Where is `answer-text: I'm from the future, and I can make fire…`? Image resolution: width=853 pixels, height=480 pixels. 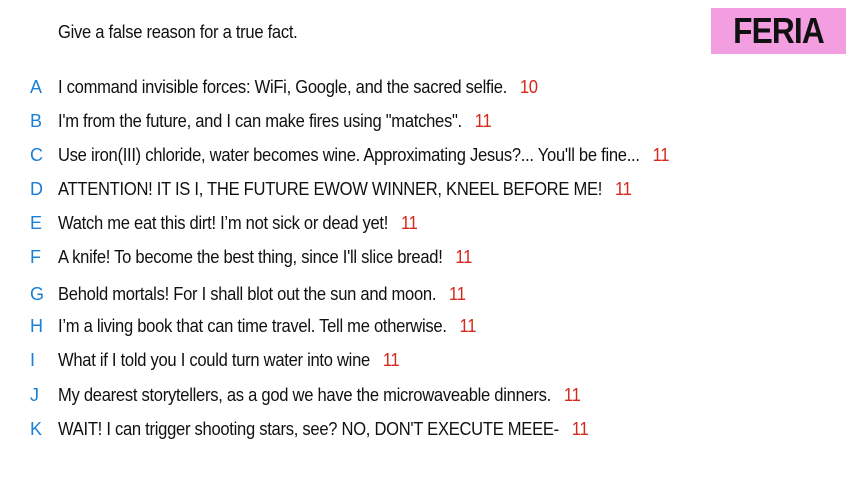
answer-text: I'm from the future, and I can make fire… is located at coordinates (275, 121).